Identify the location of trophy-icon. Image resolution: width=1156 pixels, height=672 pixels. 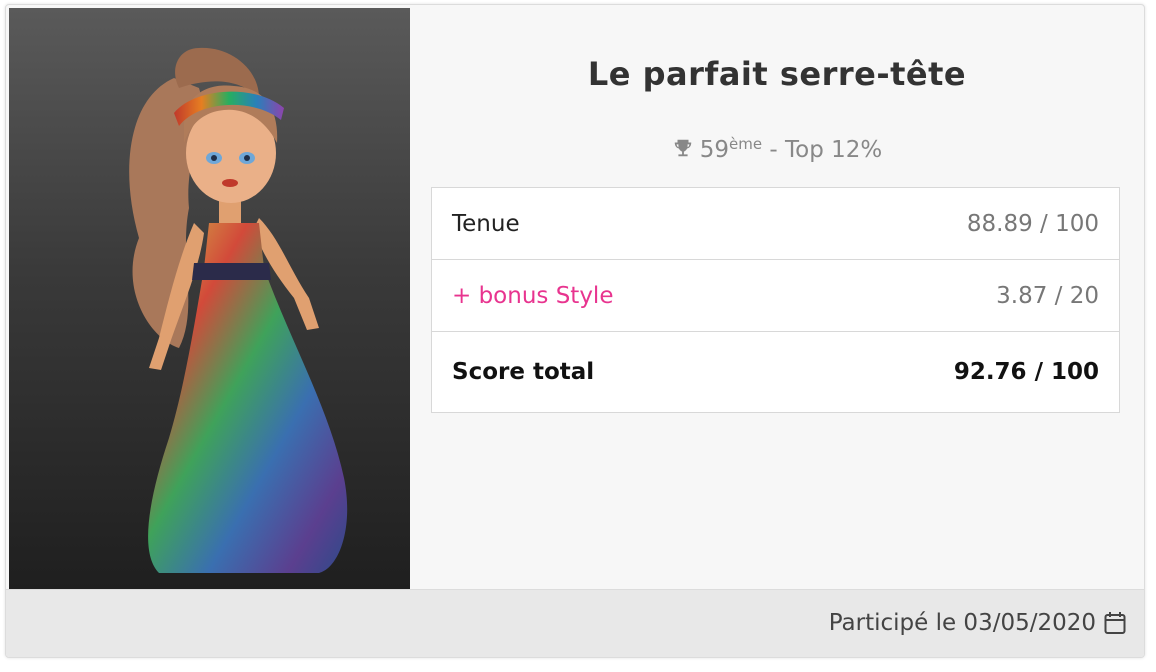
(682, 148).